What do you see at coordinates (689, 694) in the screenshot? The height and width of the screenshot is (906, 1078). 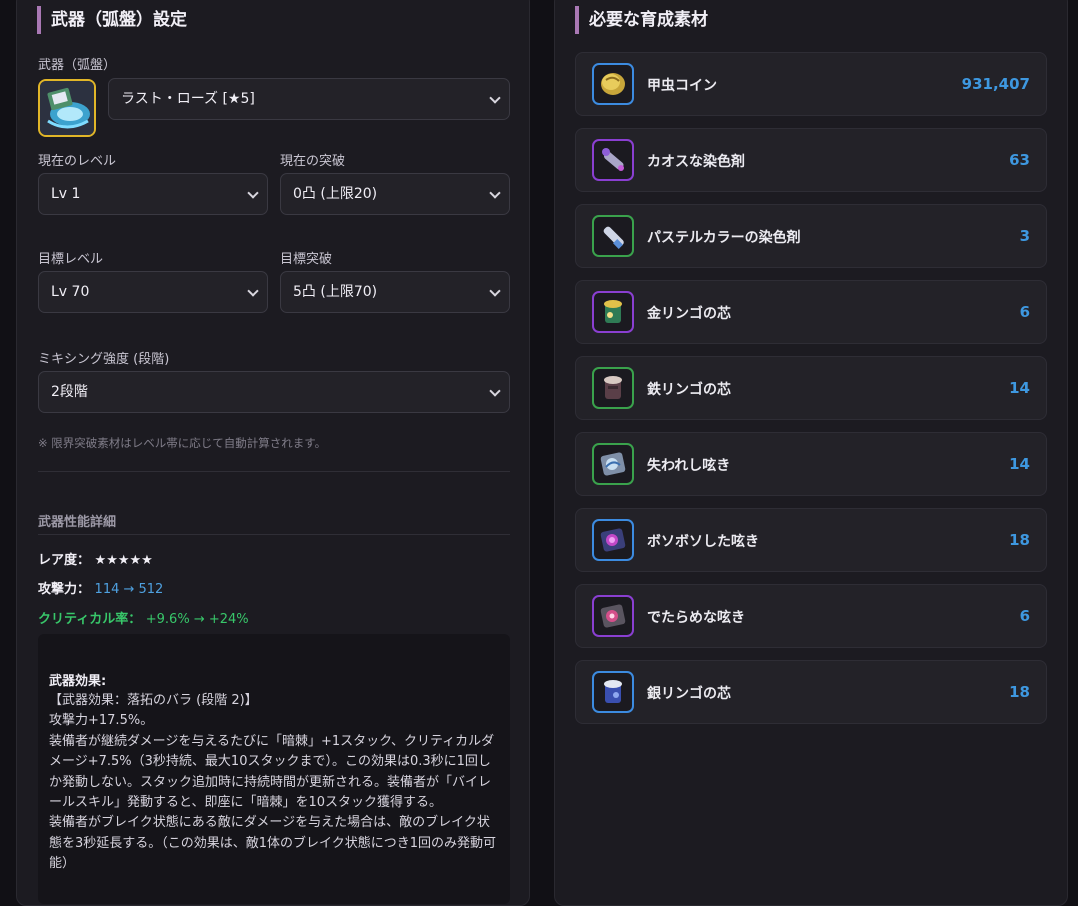 I see `material-name: 銀リンゴの芯` at bounding box center [689, 694].